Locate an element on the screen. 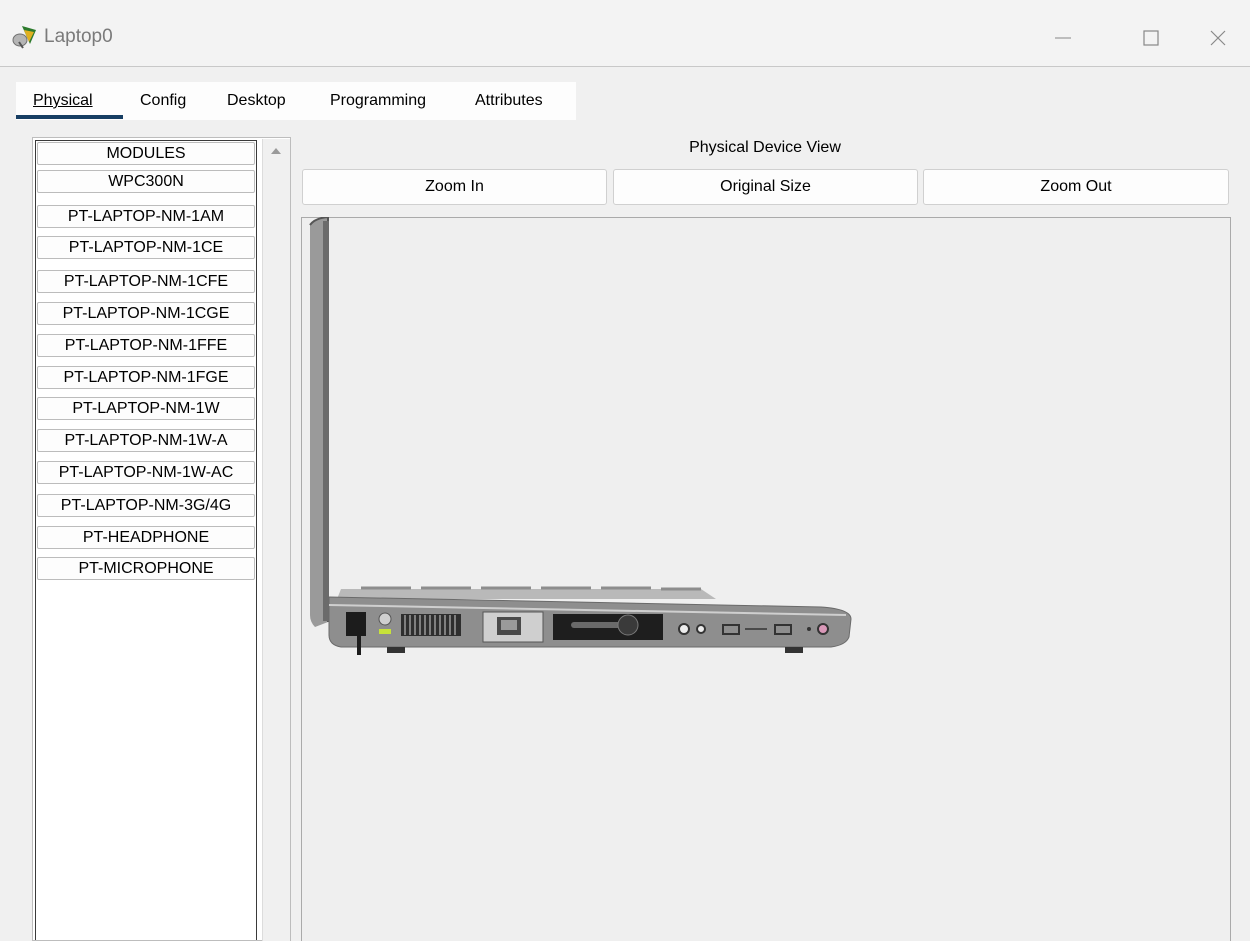  active-tab-indicator is located at coordinates (69, 117).